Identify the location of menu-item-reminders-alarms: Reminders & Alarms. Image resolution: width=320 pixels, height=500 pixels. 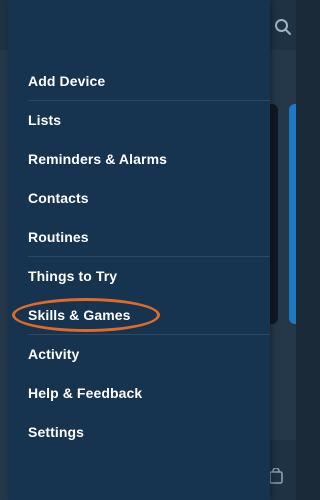
(139, 158).